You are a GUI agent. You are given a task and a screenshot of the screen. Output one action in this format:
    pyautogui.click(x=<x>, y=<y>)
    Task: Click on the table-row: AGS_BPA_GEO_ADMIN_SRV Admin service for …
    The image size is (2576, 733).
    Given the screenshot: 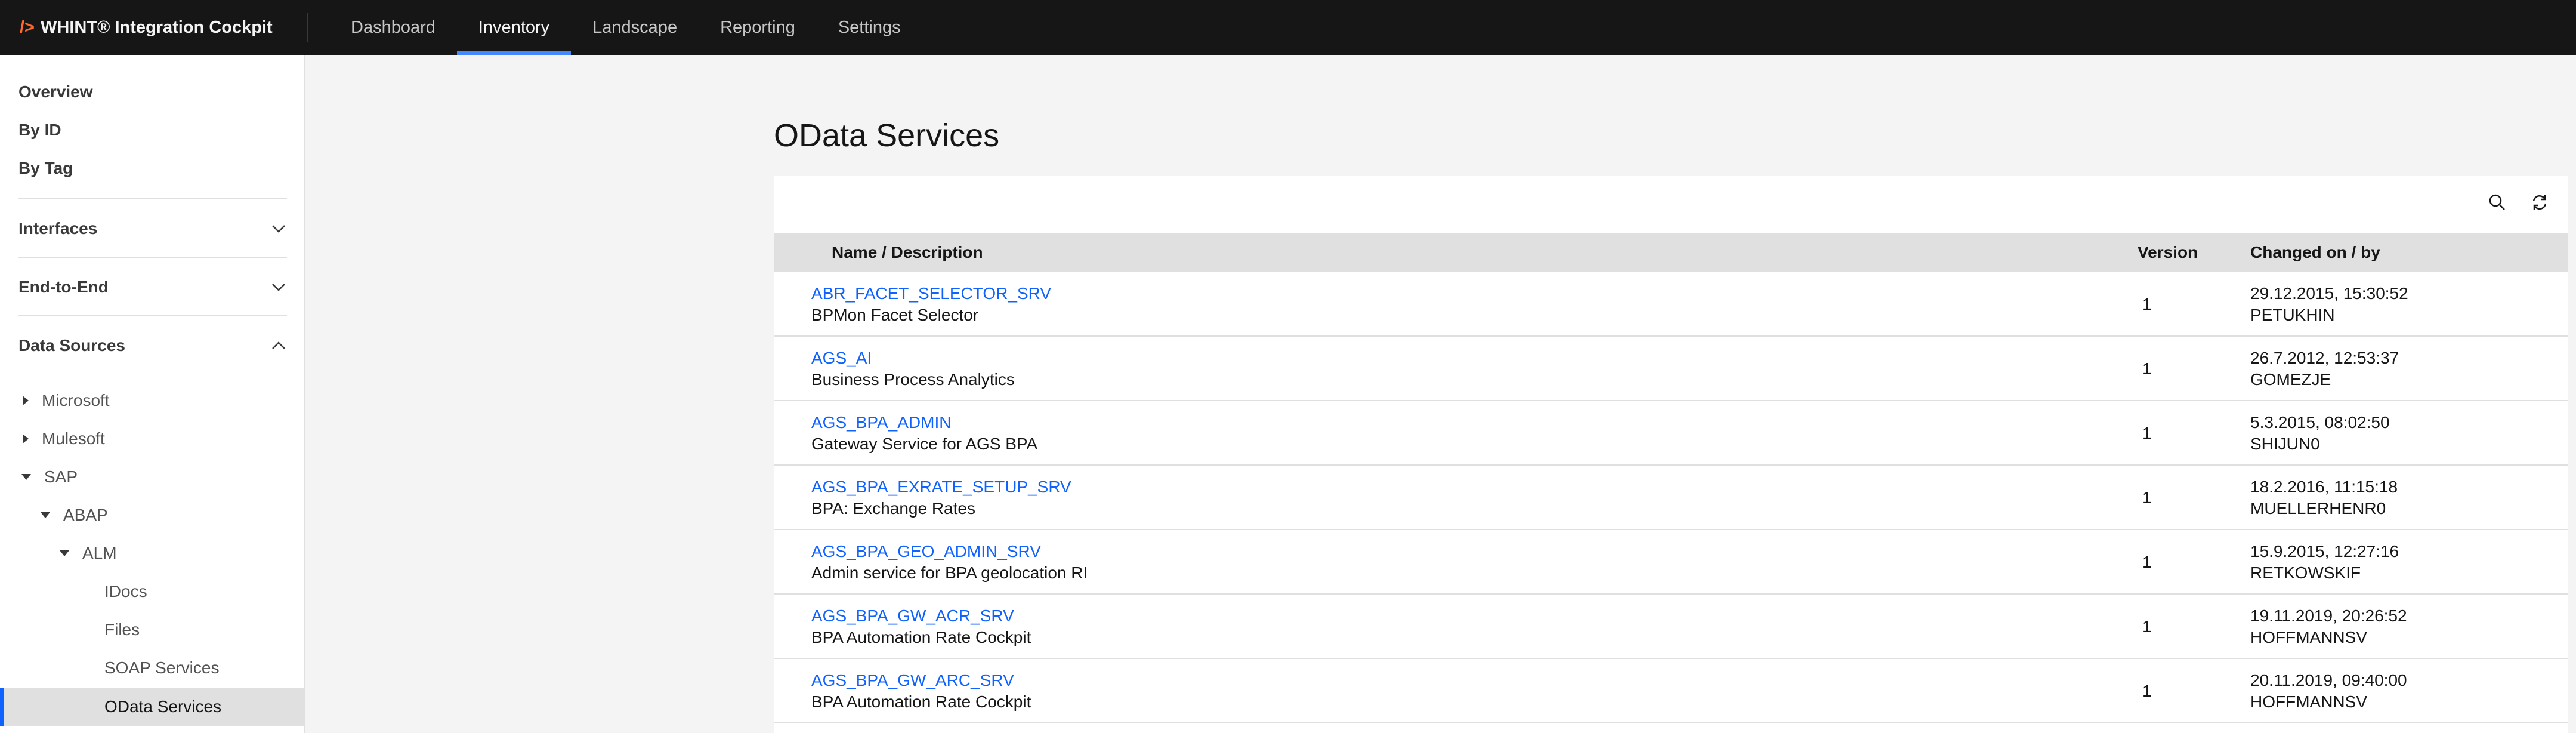 What is the action you would take?
    pyautogui.click(x=1671, y=562)
    